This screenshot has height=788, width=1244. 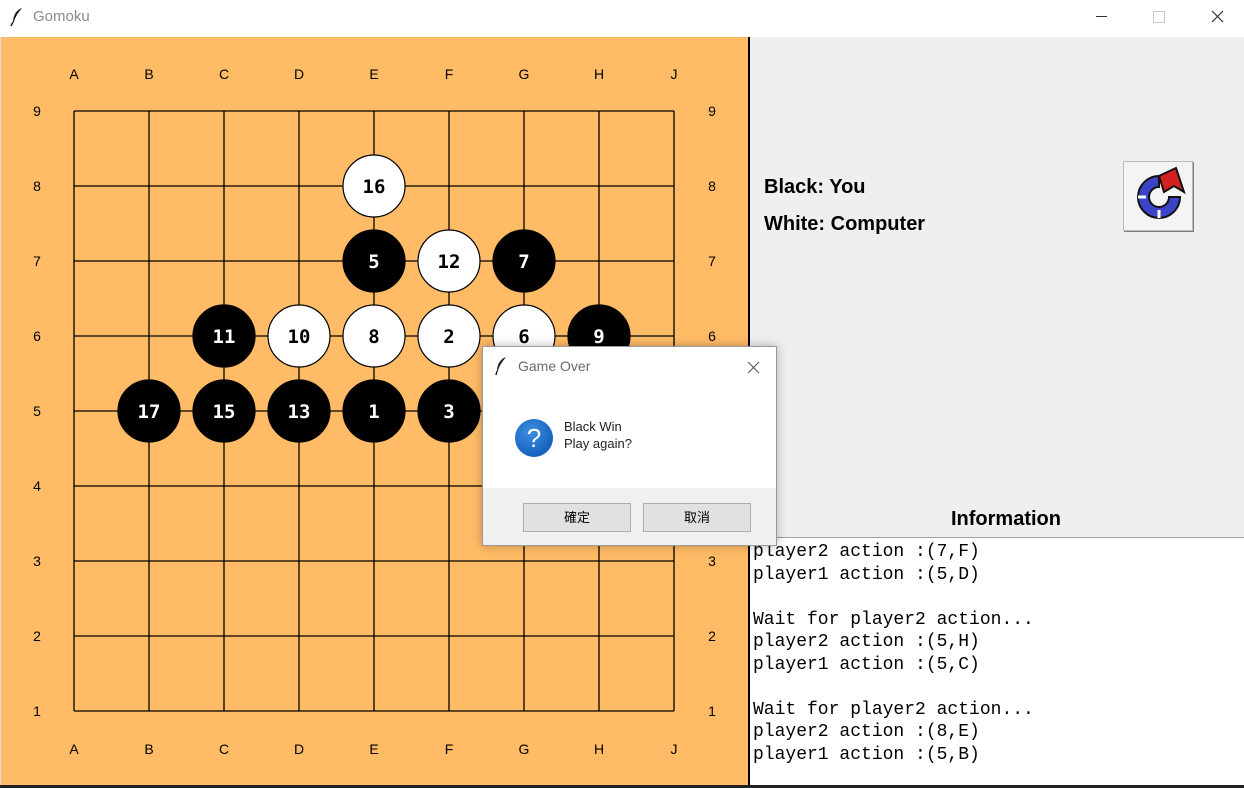 What do you see at coordinates (523, 337) in the screenshot?
I see `stone-number: 6` at bounding box center [523, 337].